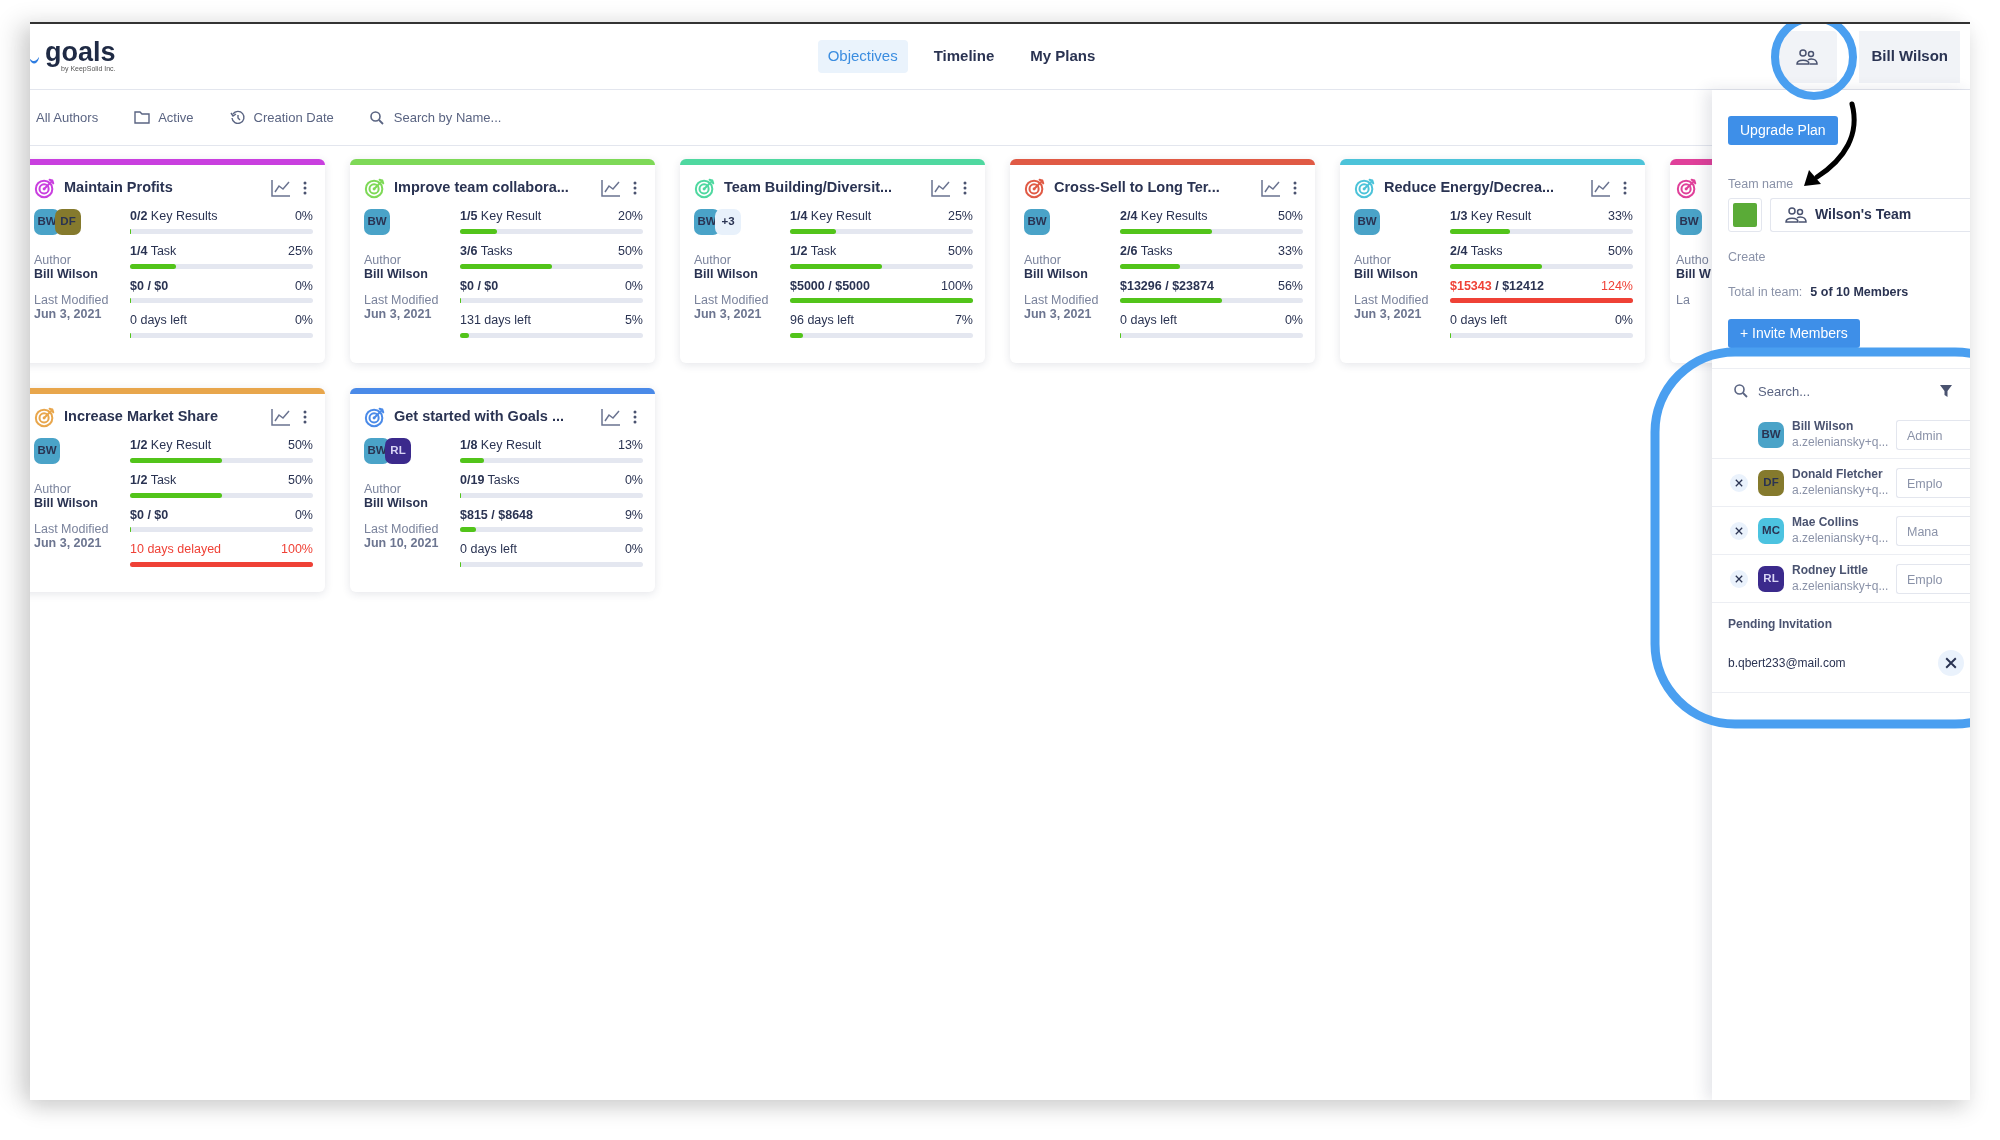 The height and width of the screenshot is (1140, 2000). Describe the element at coordinates (1946, 391) in the screenshot. I see `filter-icon` at that location.